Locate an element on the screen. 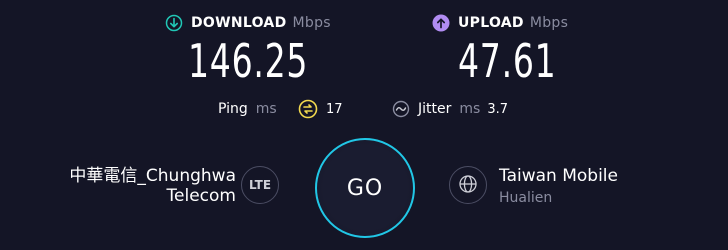  server-name: Taiwan Mobile is located at coordinates (558, 176).